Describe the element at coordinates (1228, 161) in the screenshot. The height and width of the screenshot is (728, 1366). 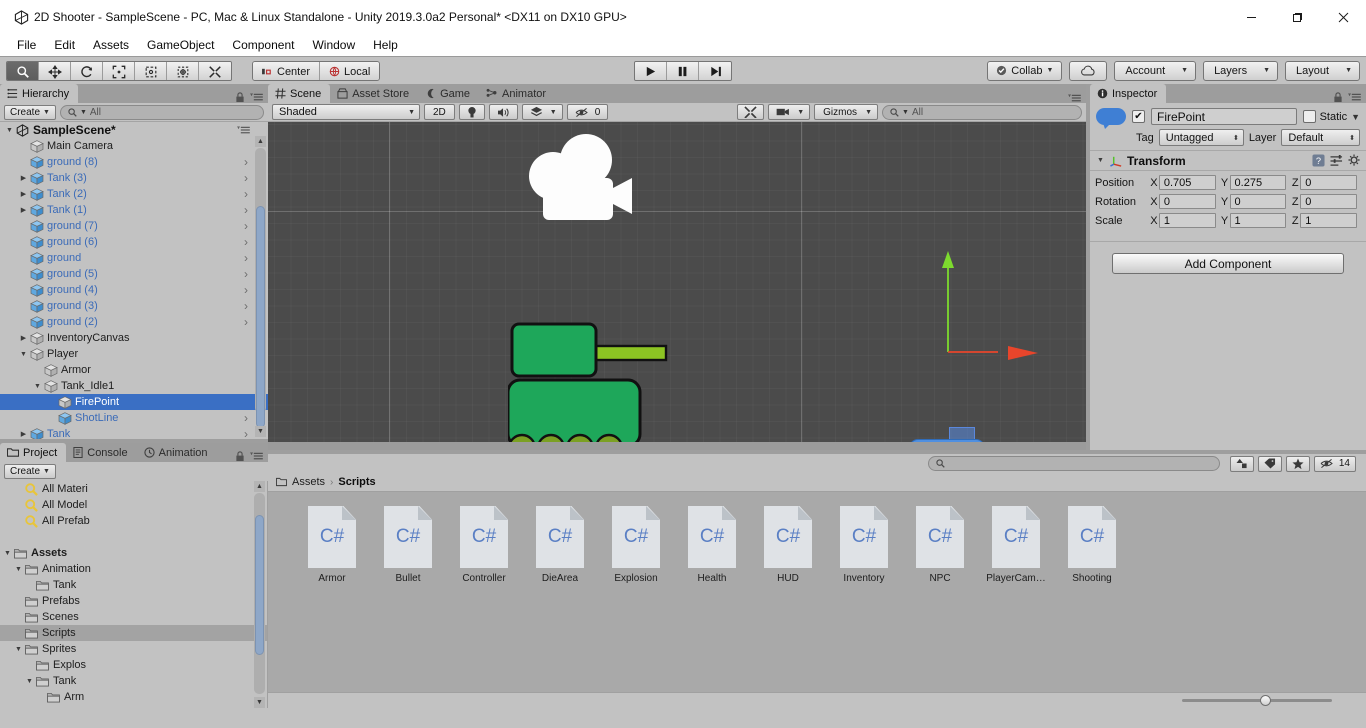
I see `transform-component-header: ▼ Transform ?` at that location.